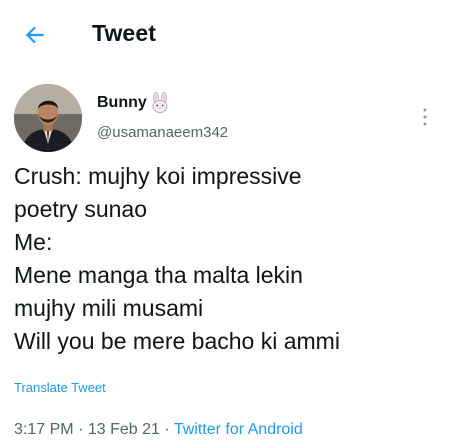 The height and width of the screenshot is (448, 450). I want to click on tweet-line: Will you be mere bacho ki ammi, so click(177, 341).